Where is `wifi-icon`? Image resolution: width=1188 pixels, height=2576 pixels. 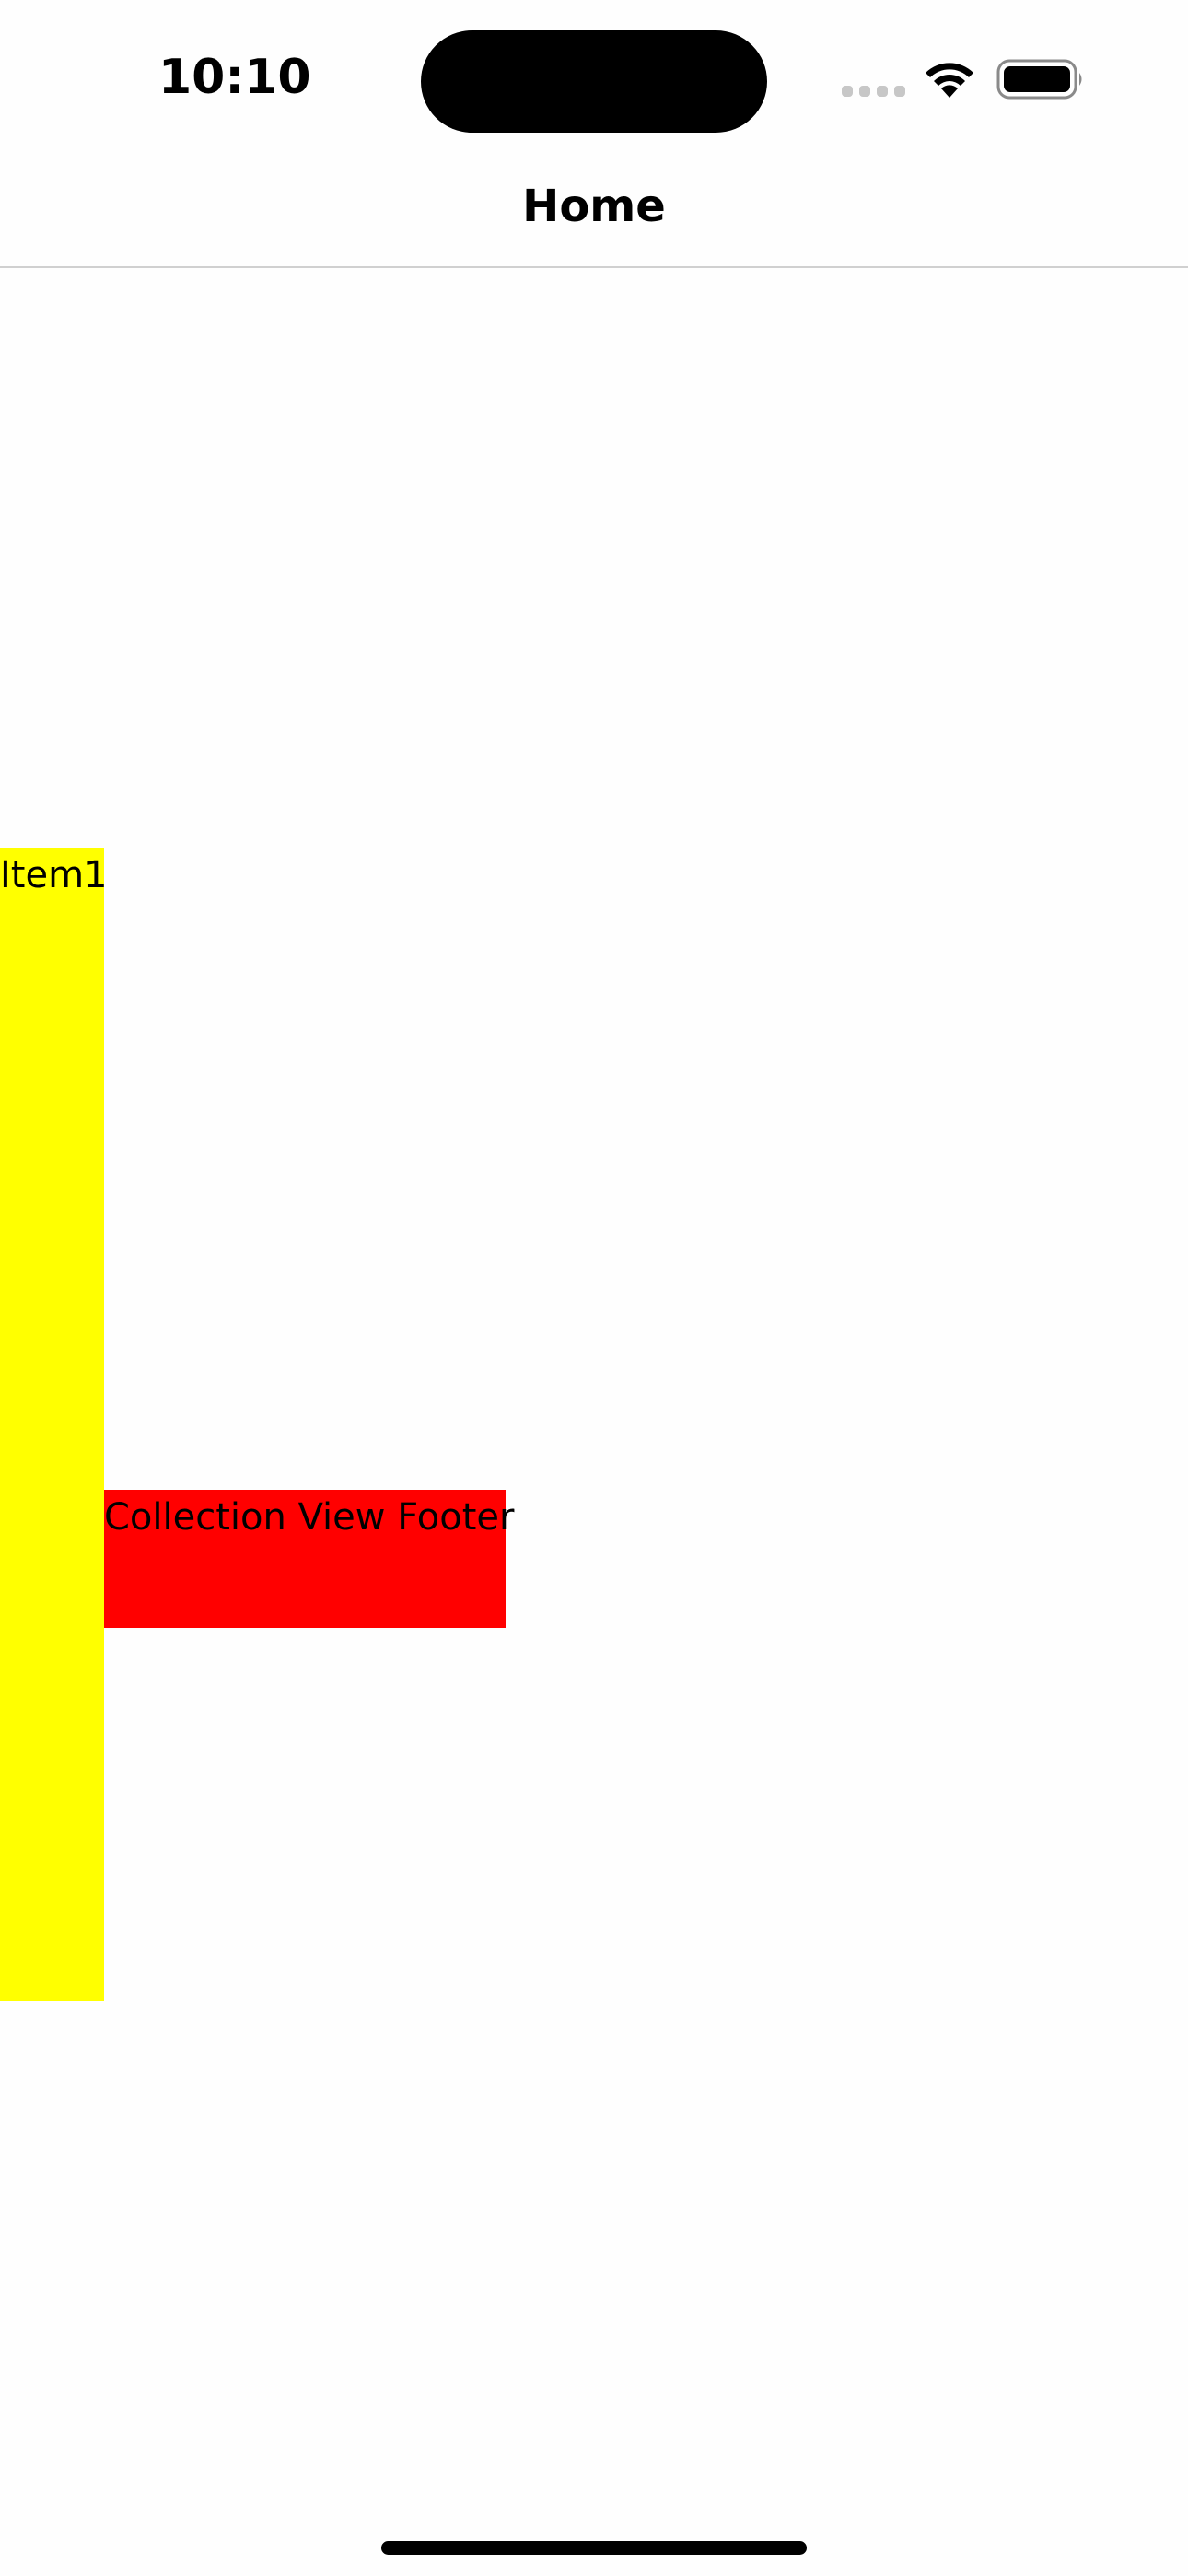 wifi-icon is located at coordinates (949, 80).